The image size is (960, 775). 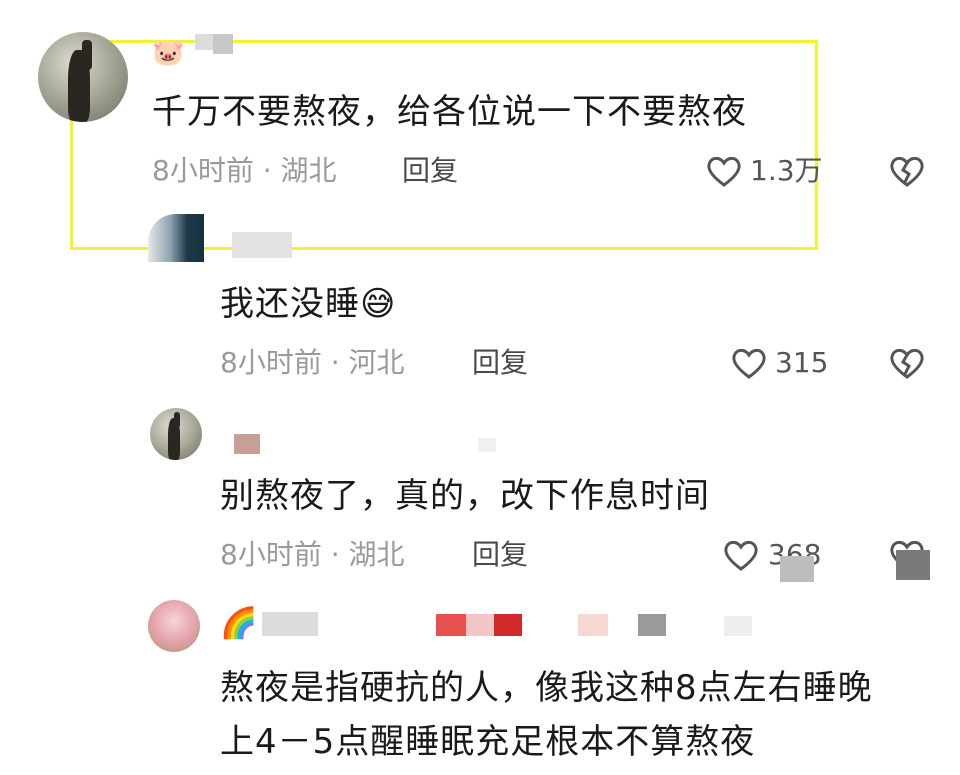 What do you see at coordinates (312, 362) in the screenshot?
I see `comment-meta: 8小时前 · 河北` at bounding box center [312, 362].